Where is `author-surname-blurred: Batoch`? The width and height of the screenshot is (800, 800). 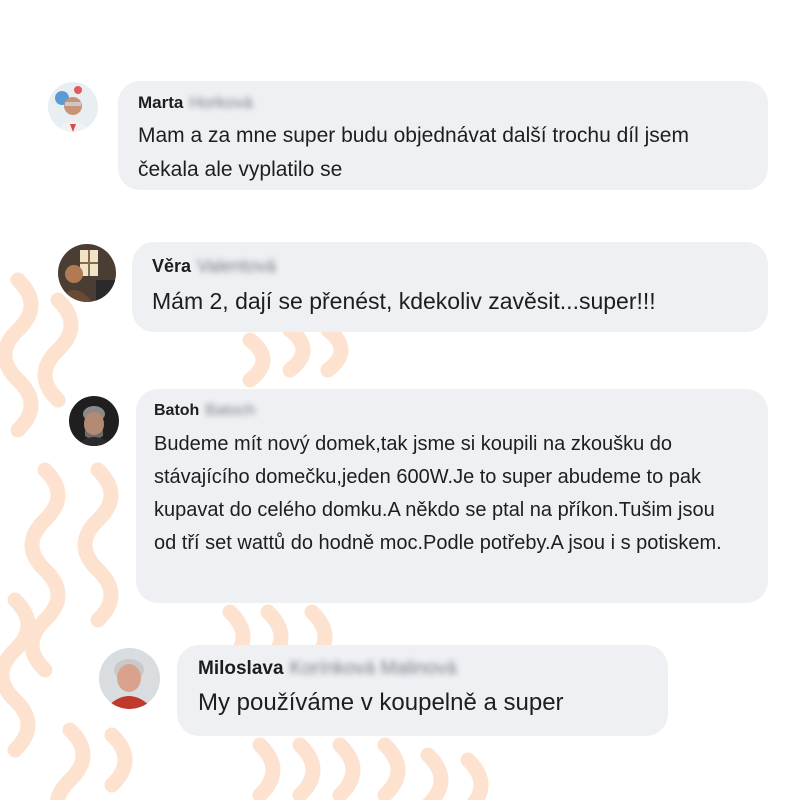 author-surname-blurred: Batoch is located at coordinates (230, 410).